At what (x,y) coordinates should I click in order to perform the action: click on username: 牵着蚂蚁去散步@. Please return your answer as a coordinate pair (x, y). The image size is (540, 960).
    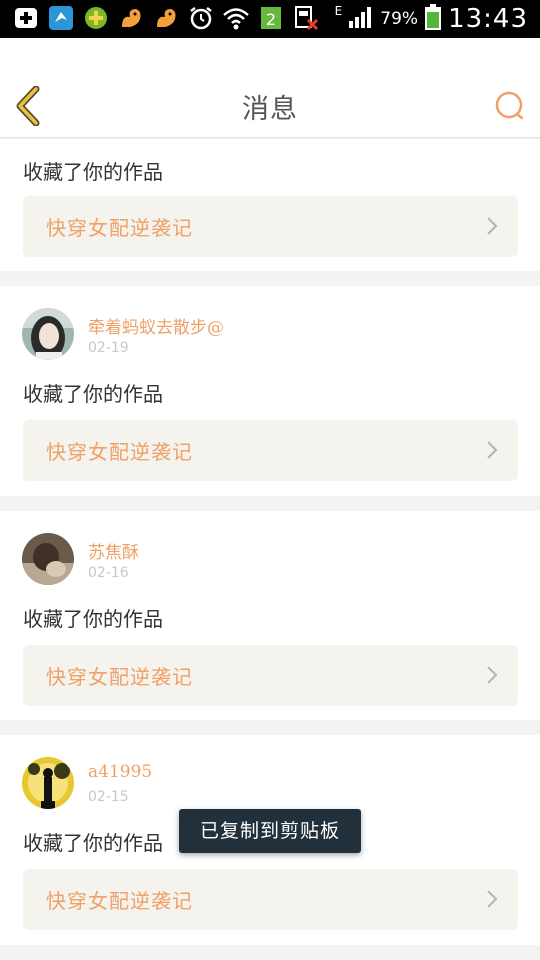
    Looking at the image, I should click on (156, 325).